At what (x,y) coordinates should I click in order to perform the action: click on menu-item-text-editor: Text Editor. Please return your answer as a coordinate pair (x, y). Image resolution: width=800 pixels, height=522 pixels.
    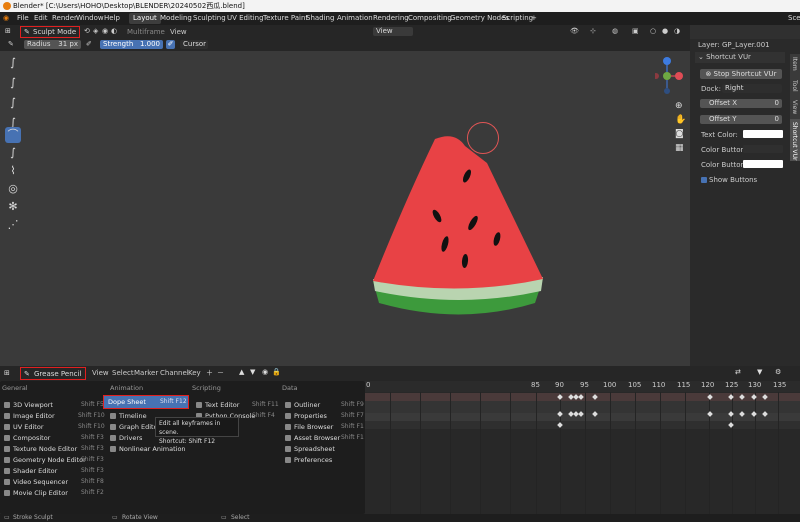
    Looking at the image, I should click on (217, 405).